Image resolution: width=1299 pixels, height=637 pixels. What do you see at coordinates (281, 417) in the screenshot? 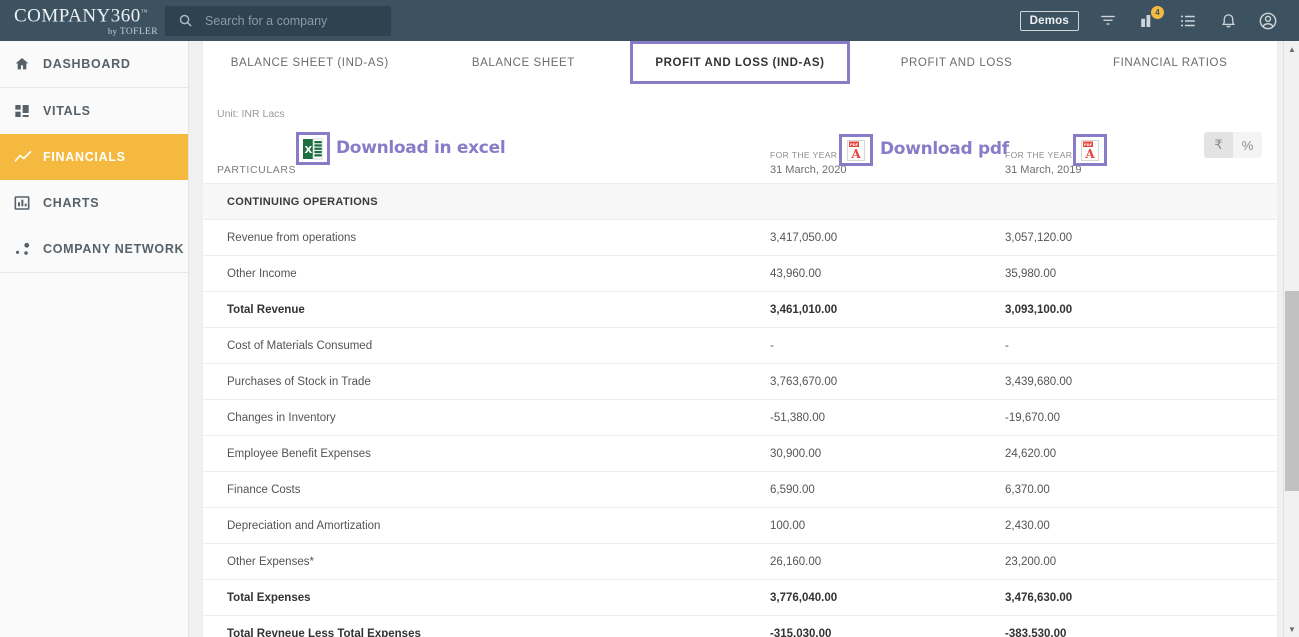
I see `row-label: Changes in Inventory` at bounding box center [281, 417].